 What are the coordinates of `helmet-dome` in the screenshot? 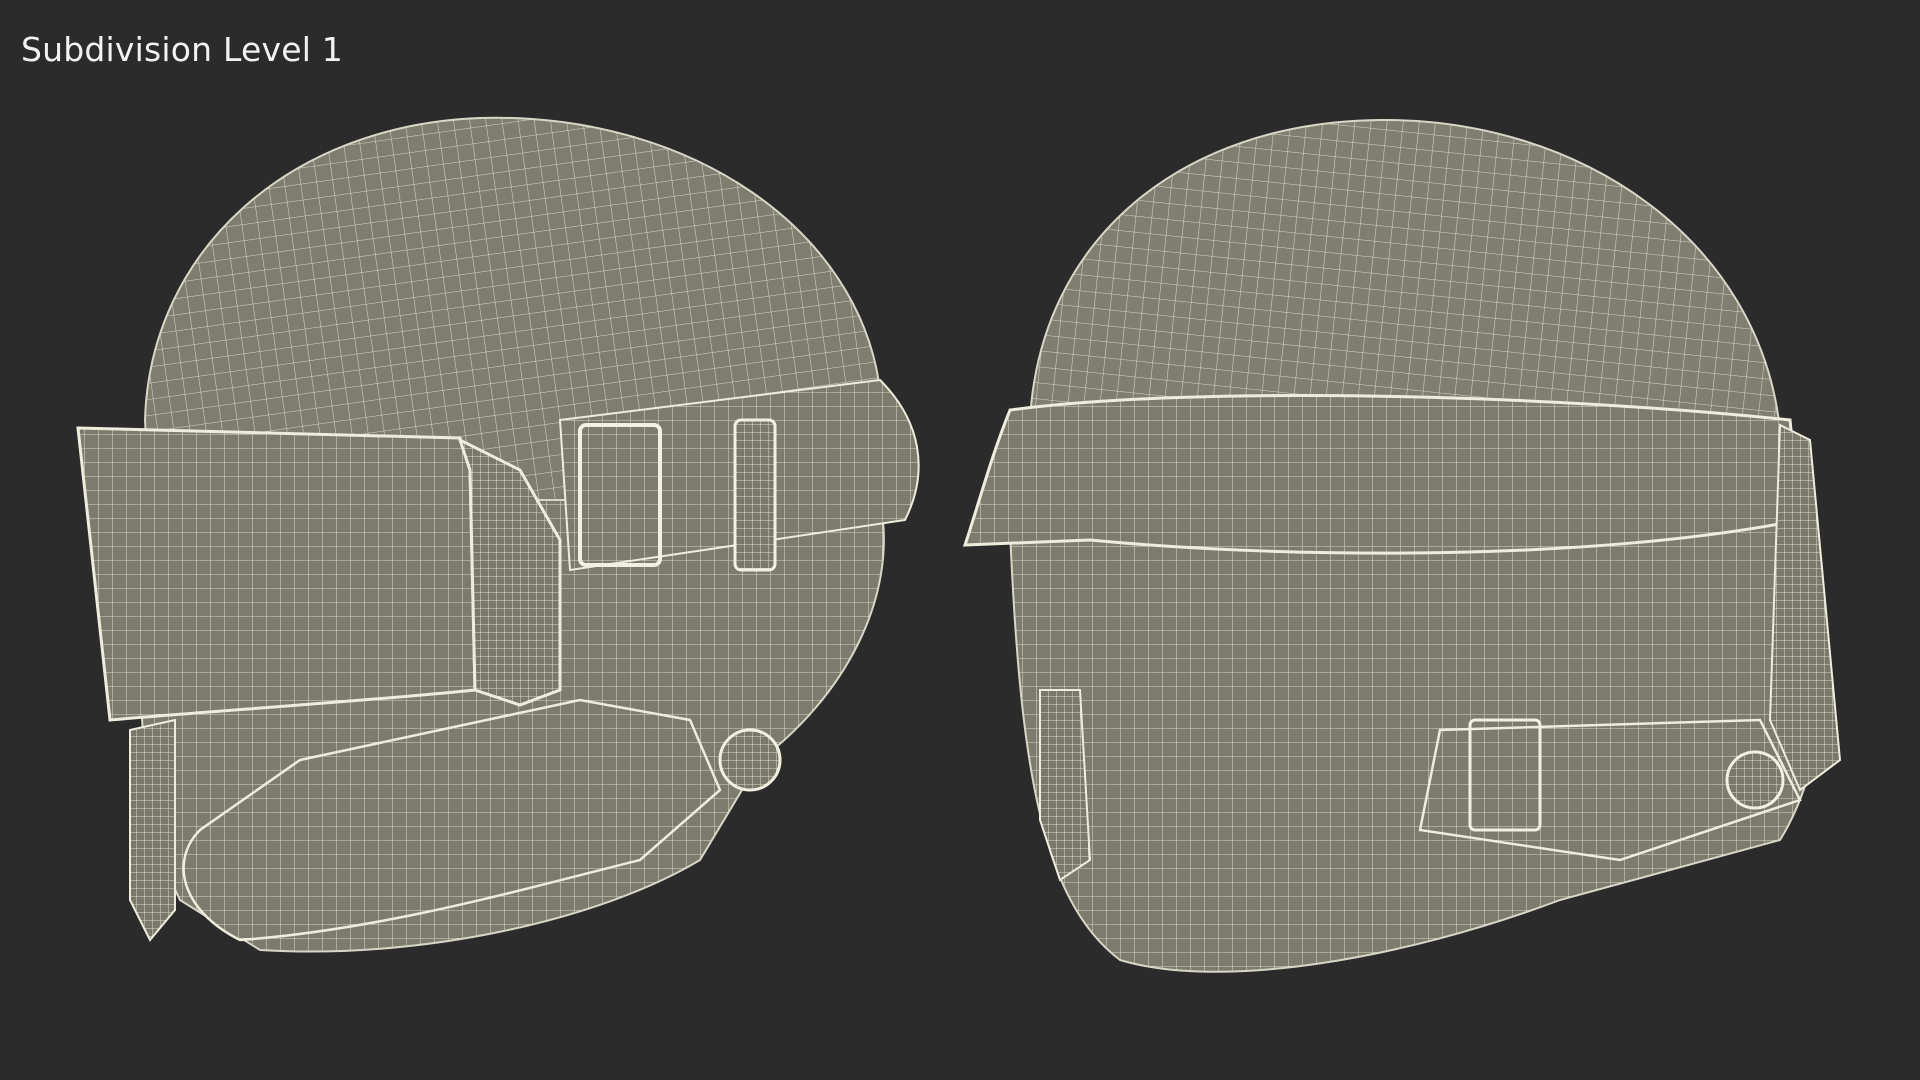 It's located at (1405, 275).